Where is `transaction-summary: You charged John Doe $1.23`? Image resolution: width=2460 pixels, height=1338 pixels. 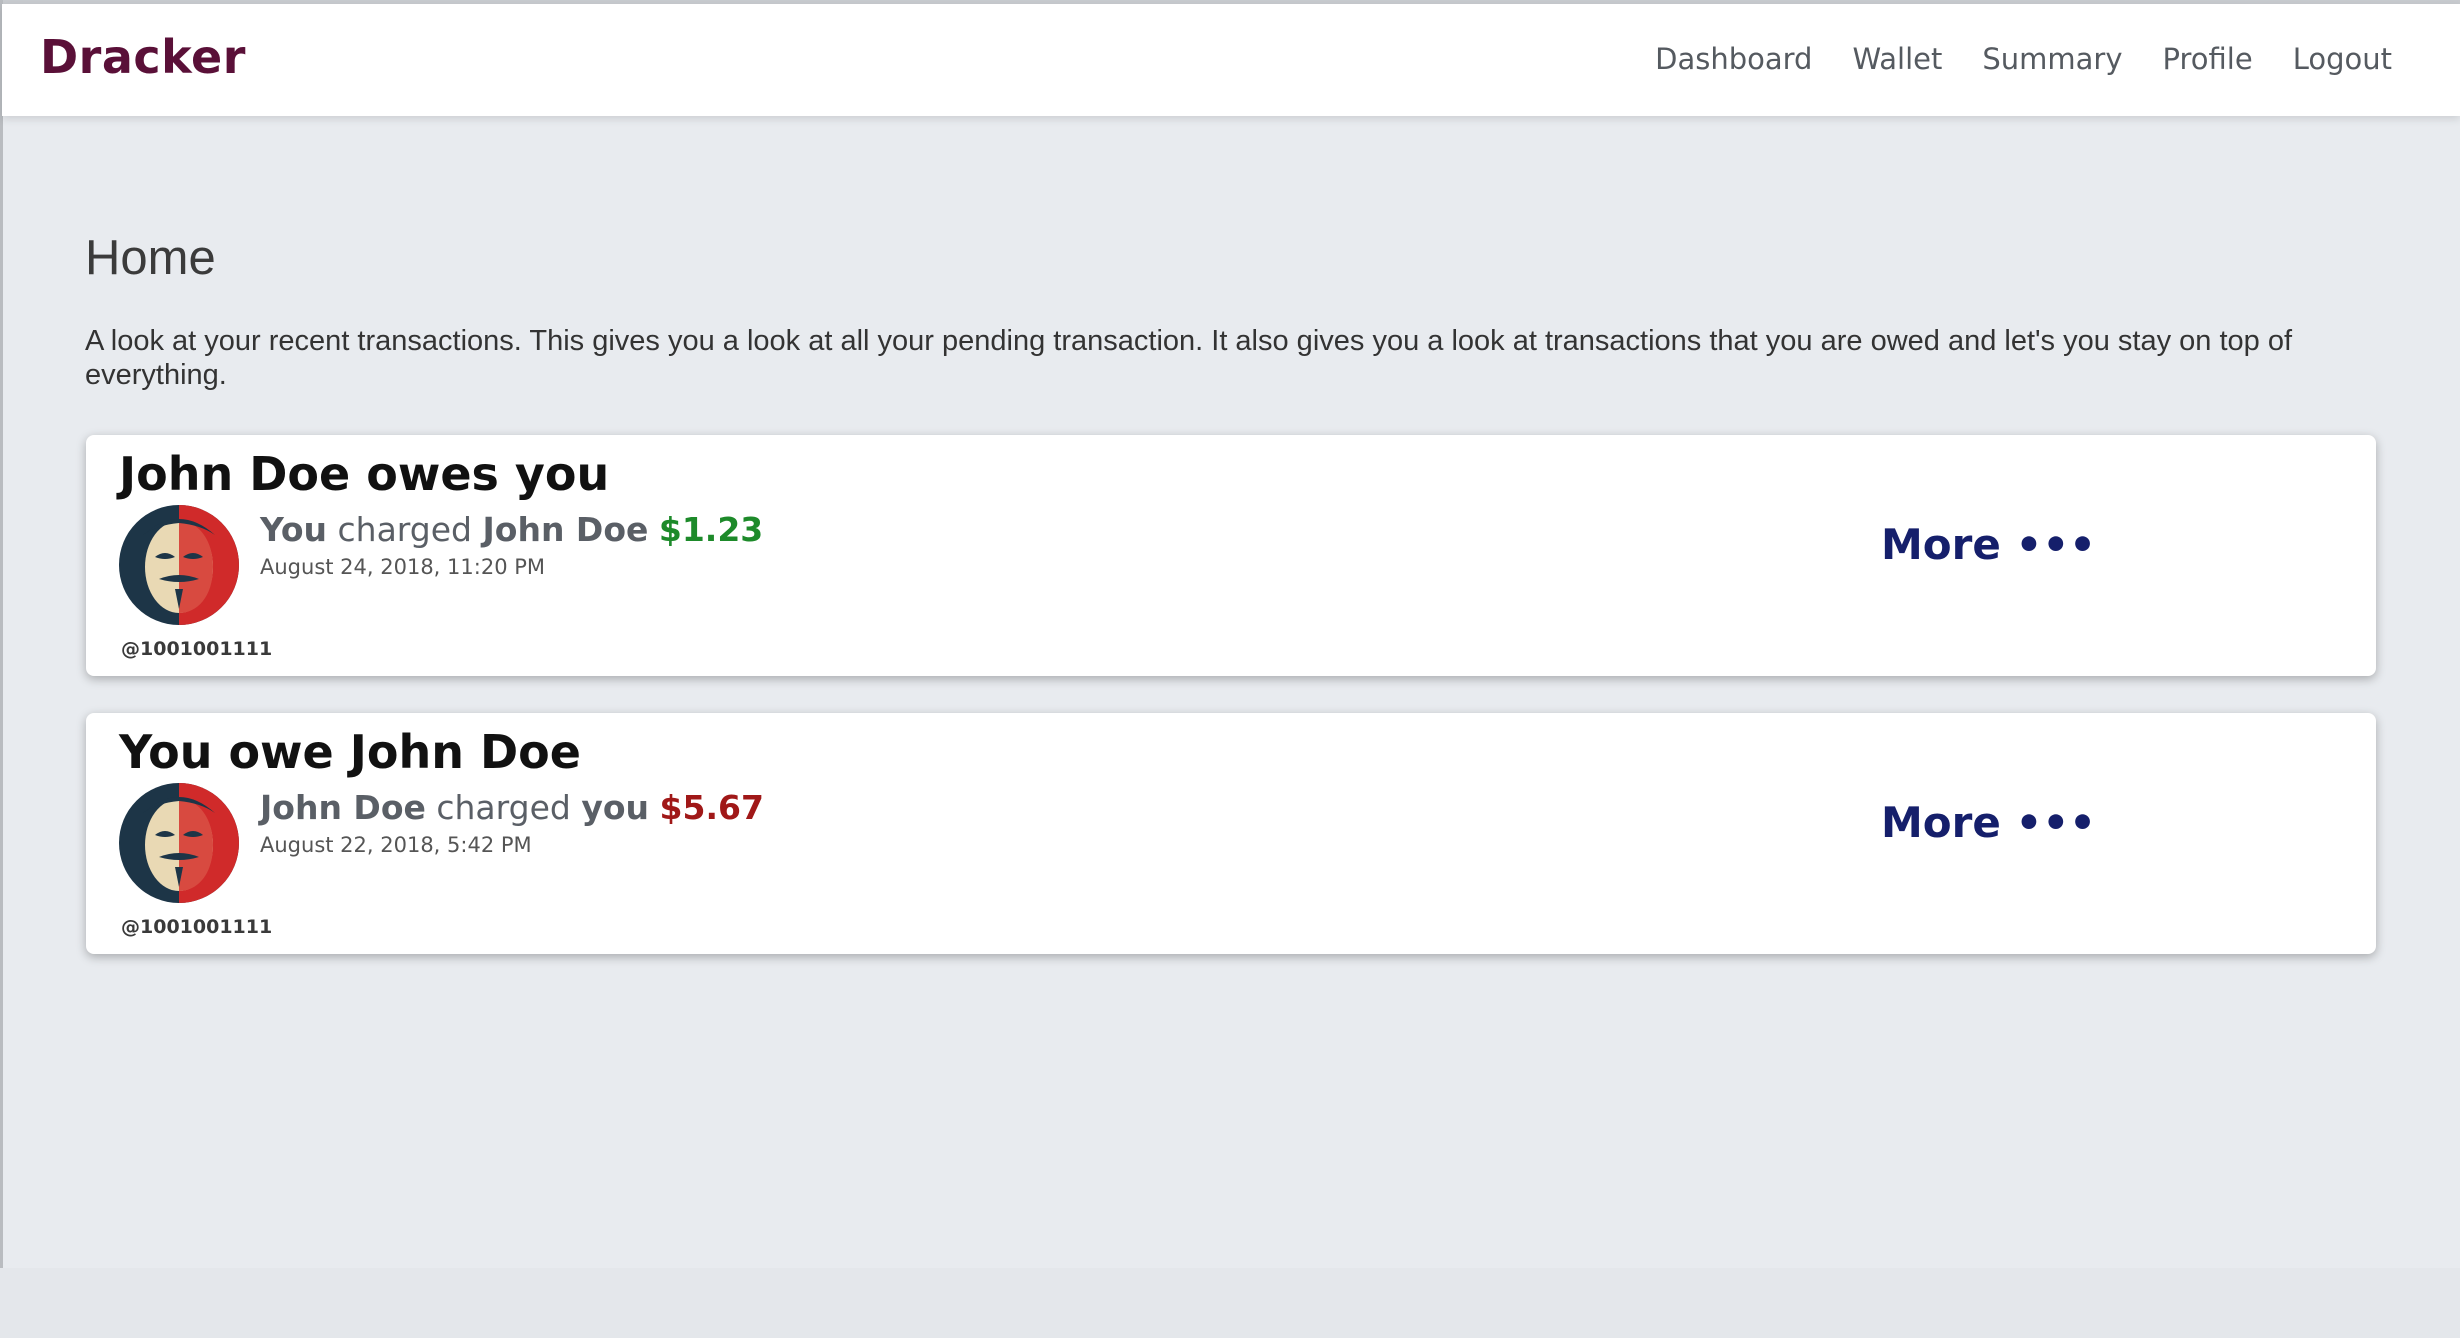
transaction-summary: You charged John Doe $1.23 is located at coordinates (511, 529).